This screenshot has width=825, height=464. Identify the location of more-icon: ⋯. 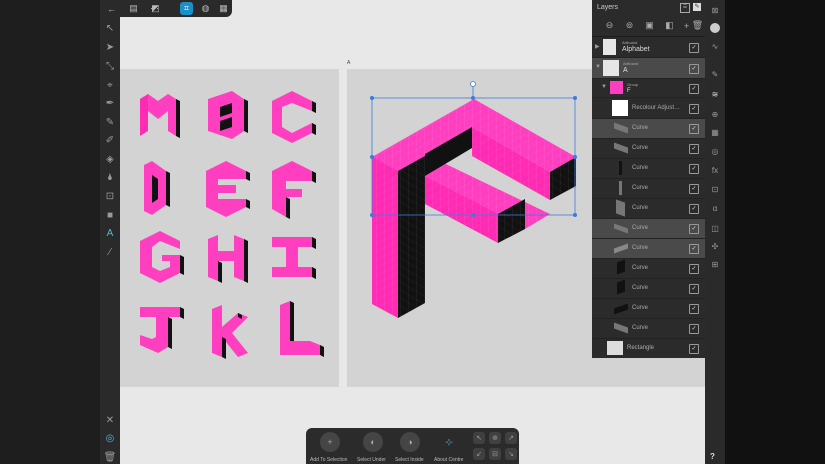
(154, 8).